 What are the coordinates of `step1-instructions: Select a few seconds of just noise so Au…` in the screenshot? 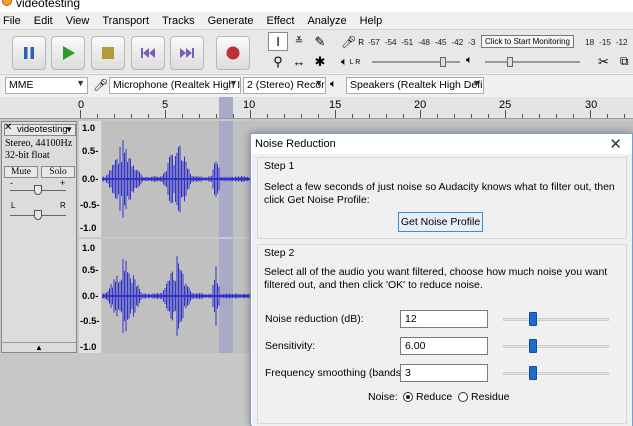 It's located at (439, 193).